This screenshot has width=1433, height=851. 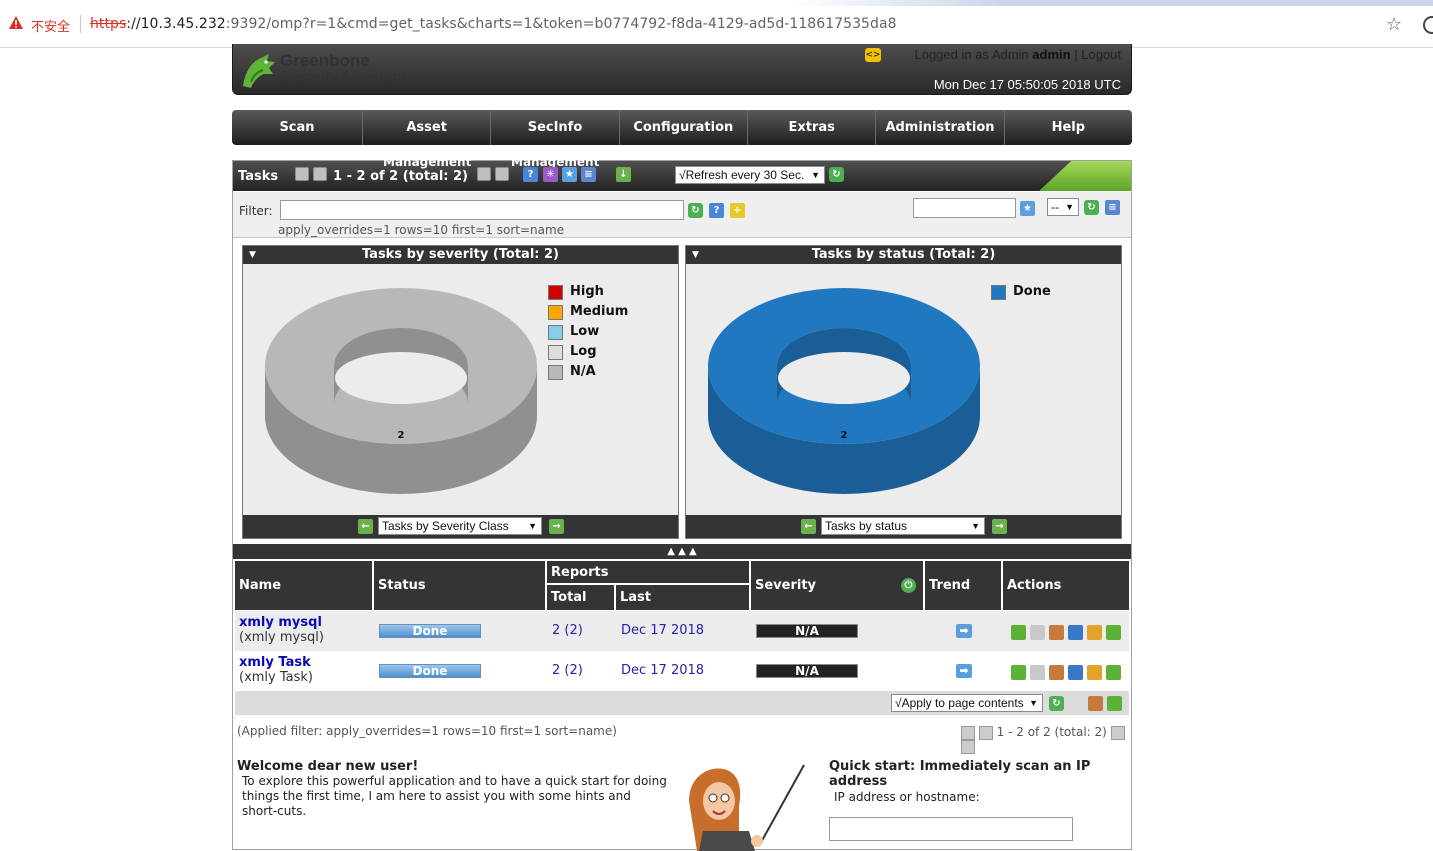 I want to click on filter-refresh-icon: ↻, so click(x=695, y=210).